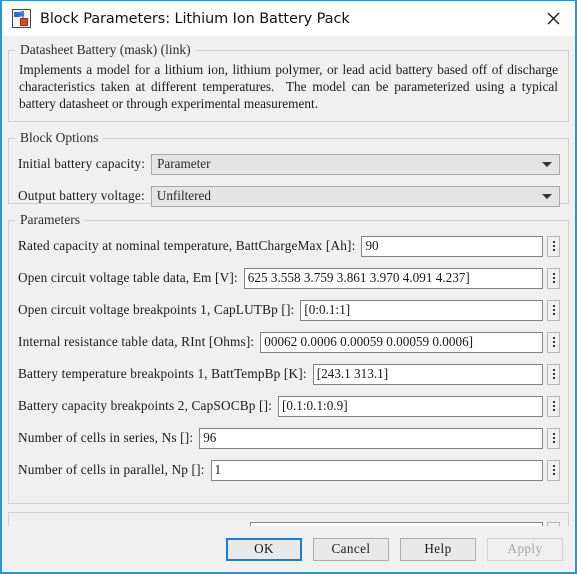  I want to click on ns-field-label: Number of cells in series, Ns []:, so click(106, 437).